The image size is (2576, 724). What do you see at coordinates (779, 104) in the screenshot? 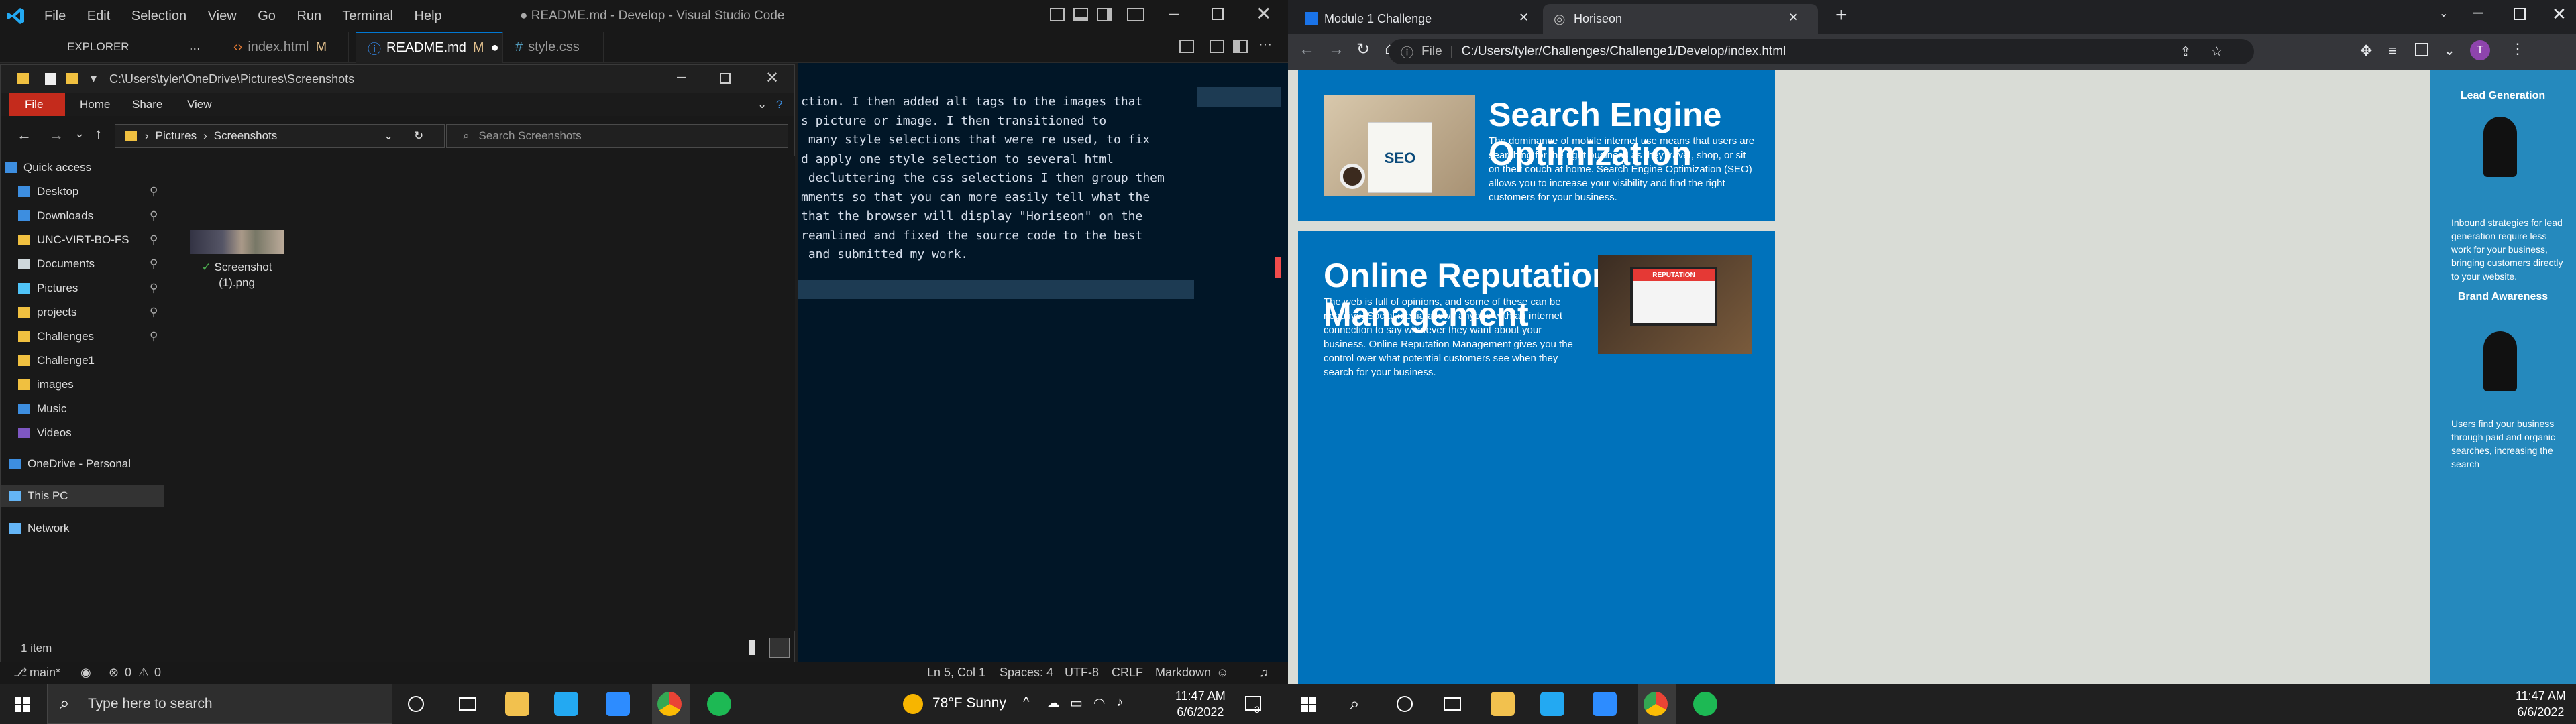
I see `help-icon: ?` at bounding box center [779, 104].